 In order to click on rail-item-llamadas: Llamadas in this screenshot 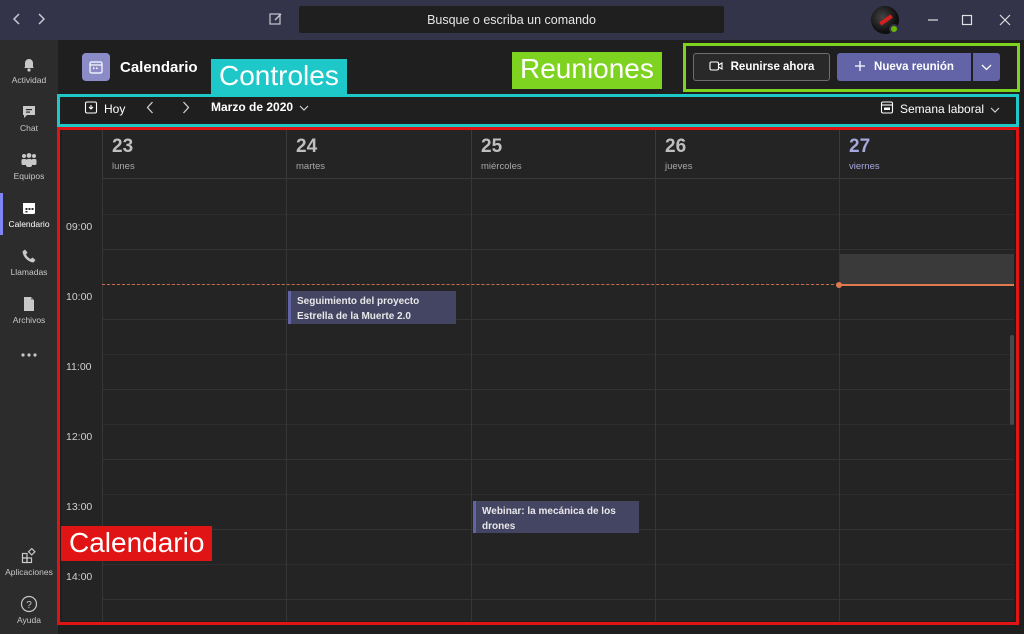, I will do `click(29, 262)`.